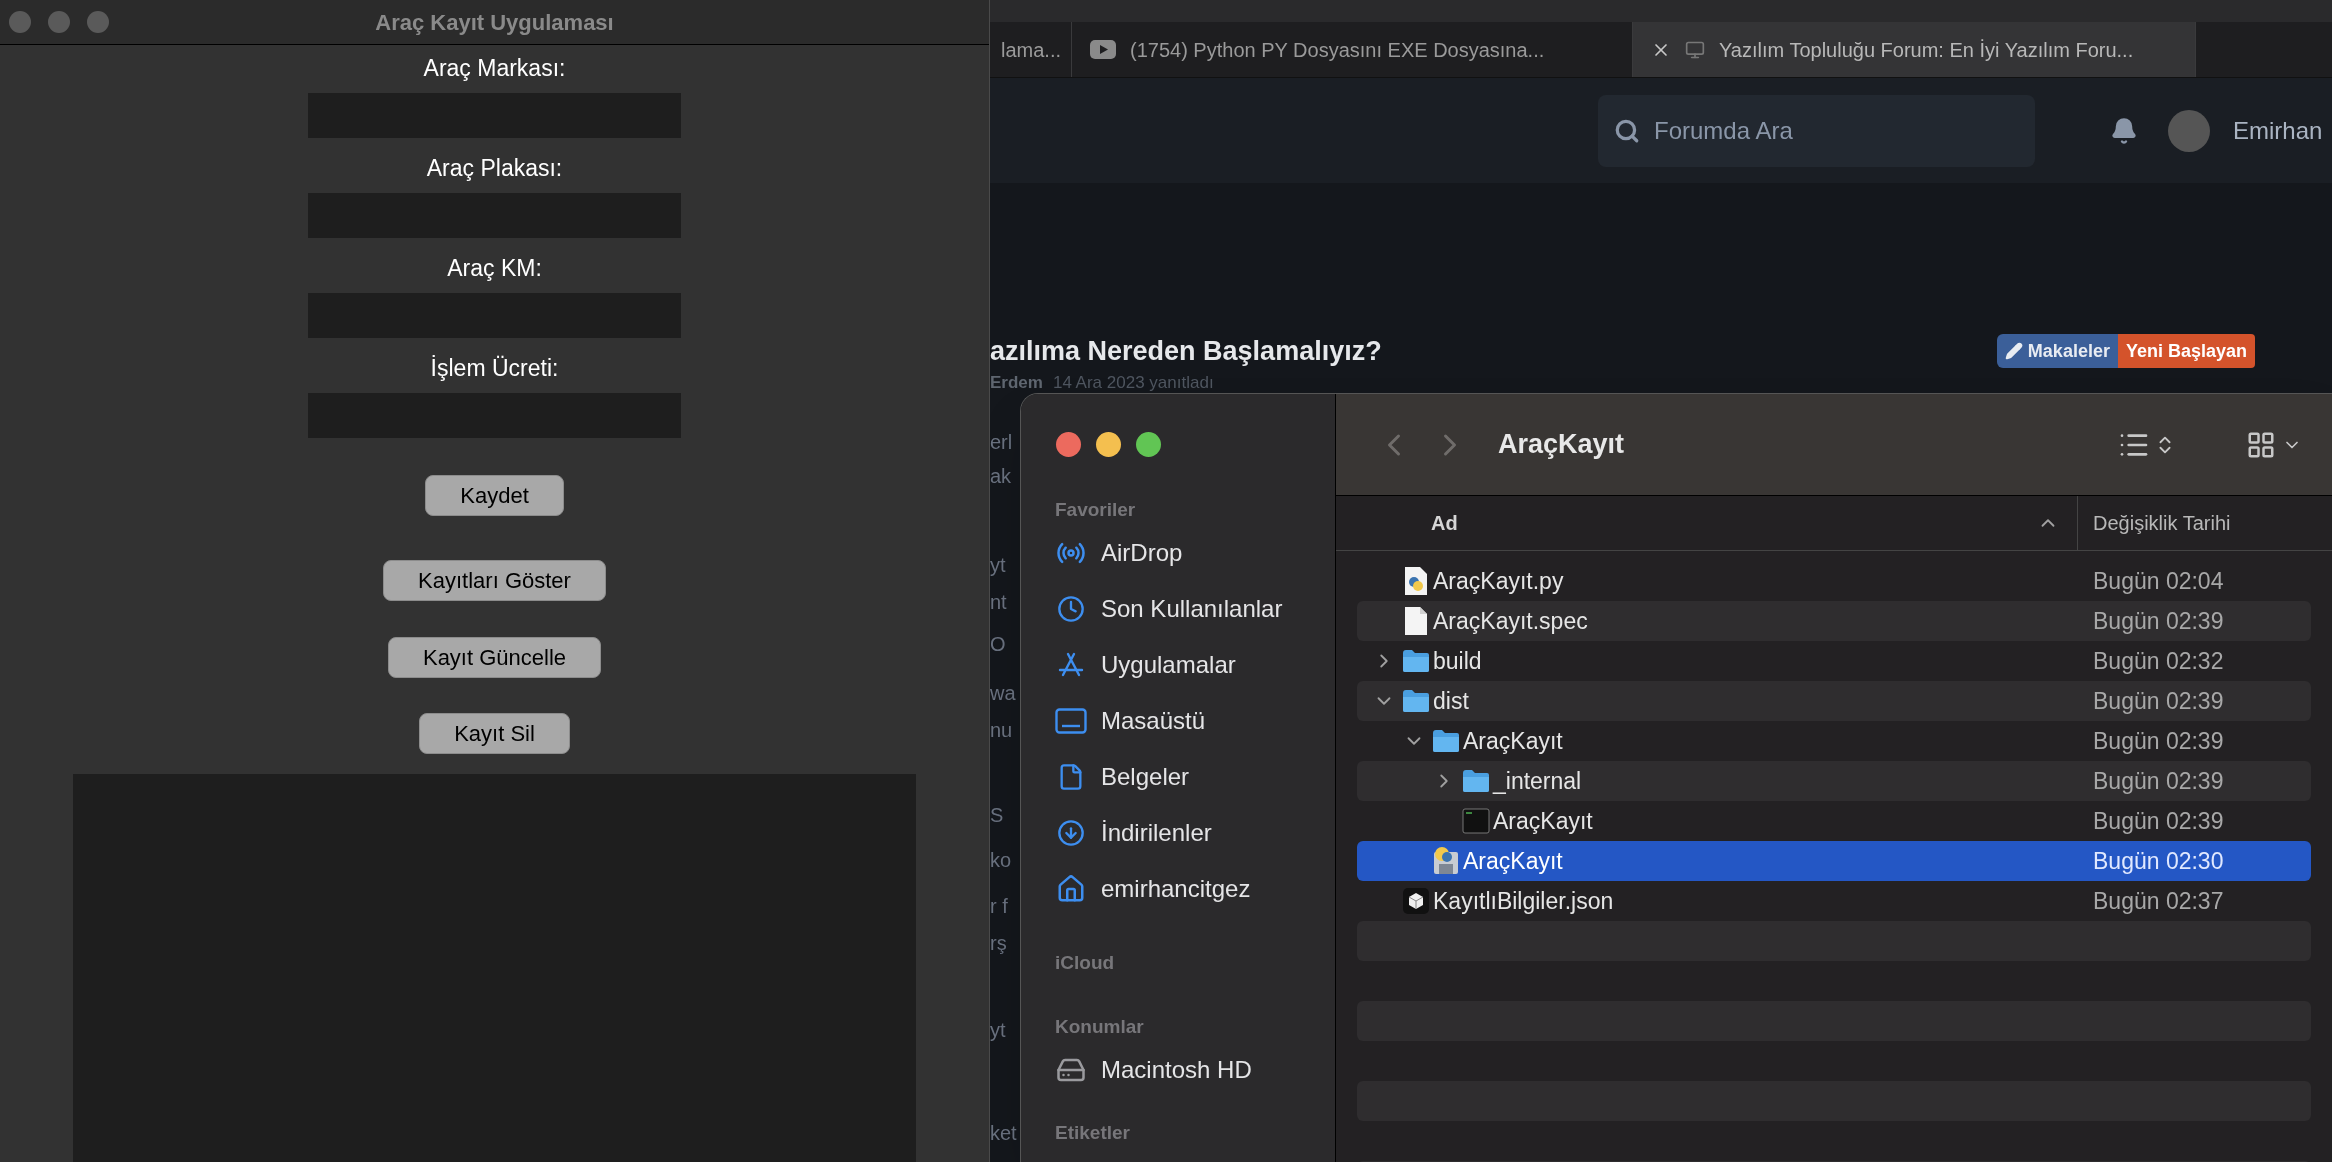 Image resolution: width=2332 pixels, height=1162 pixels. I want to click on field-label: Araç Plakası:, so click(494, 168).